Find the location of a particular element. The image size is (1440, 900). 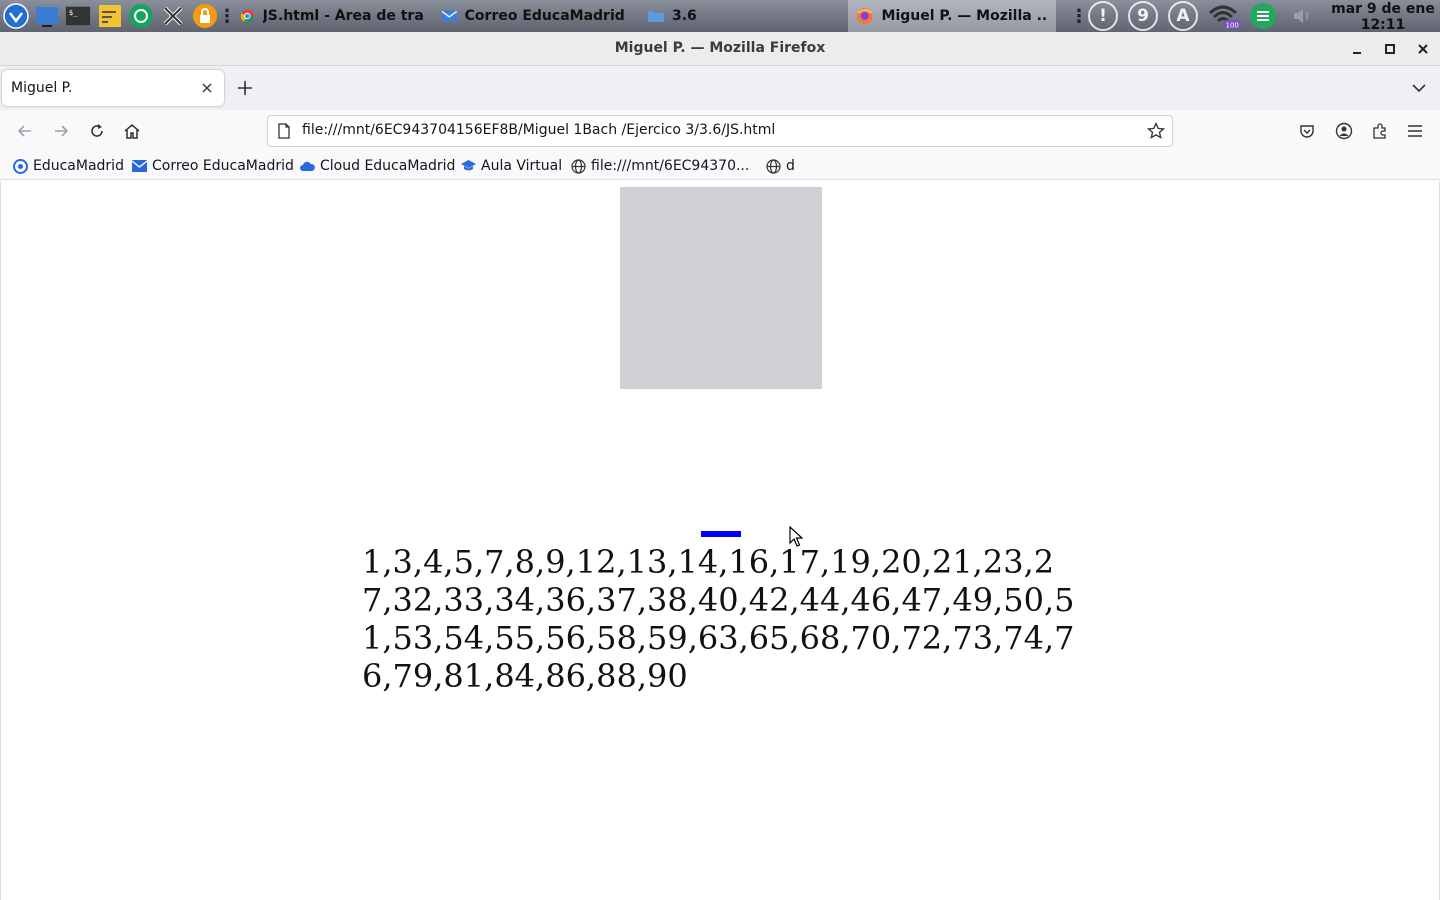

menu-icon is located at coordinates (1415, 131).